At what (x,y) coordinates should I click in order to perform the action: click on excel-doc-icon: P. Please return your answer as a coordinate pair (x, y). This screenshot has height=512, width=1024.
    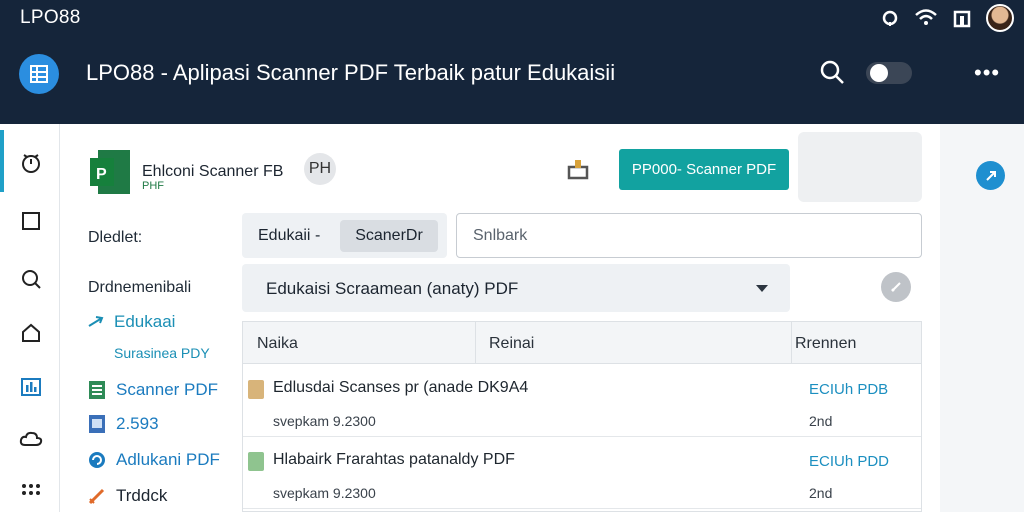
    Looking at the image, I should click on (110, 172).